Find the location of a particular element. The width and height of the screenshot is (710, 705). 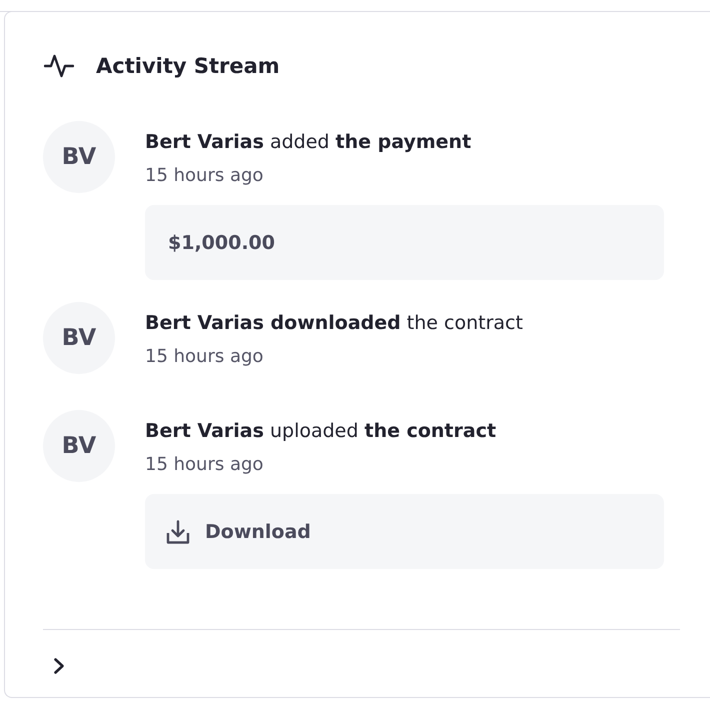

chevron-toggle-icon is located at coordinates (59, 666).